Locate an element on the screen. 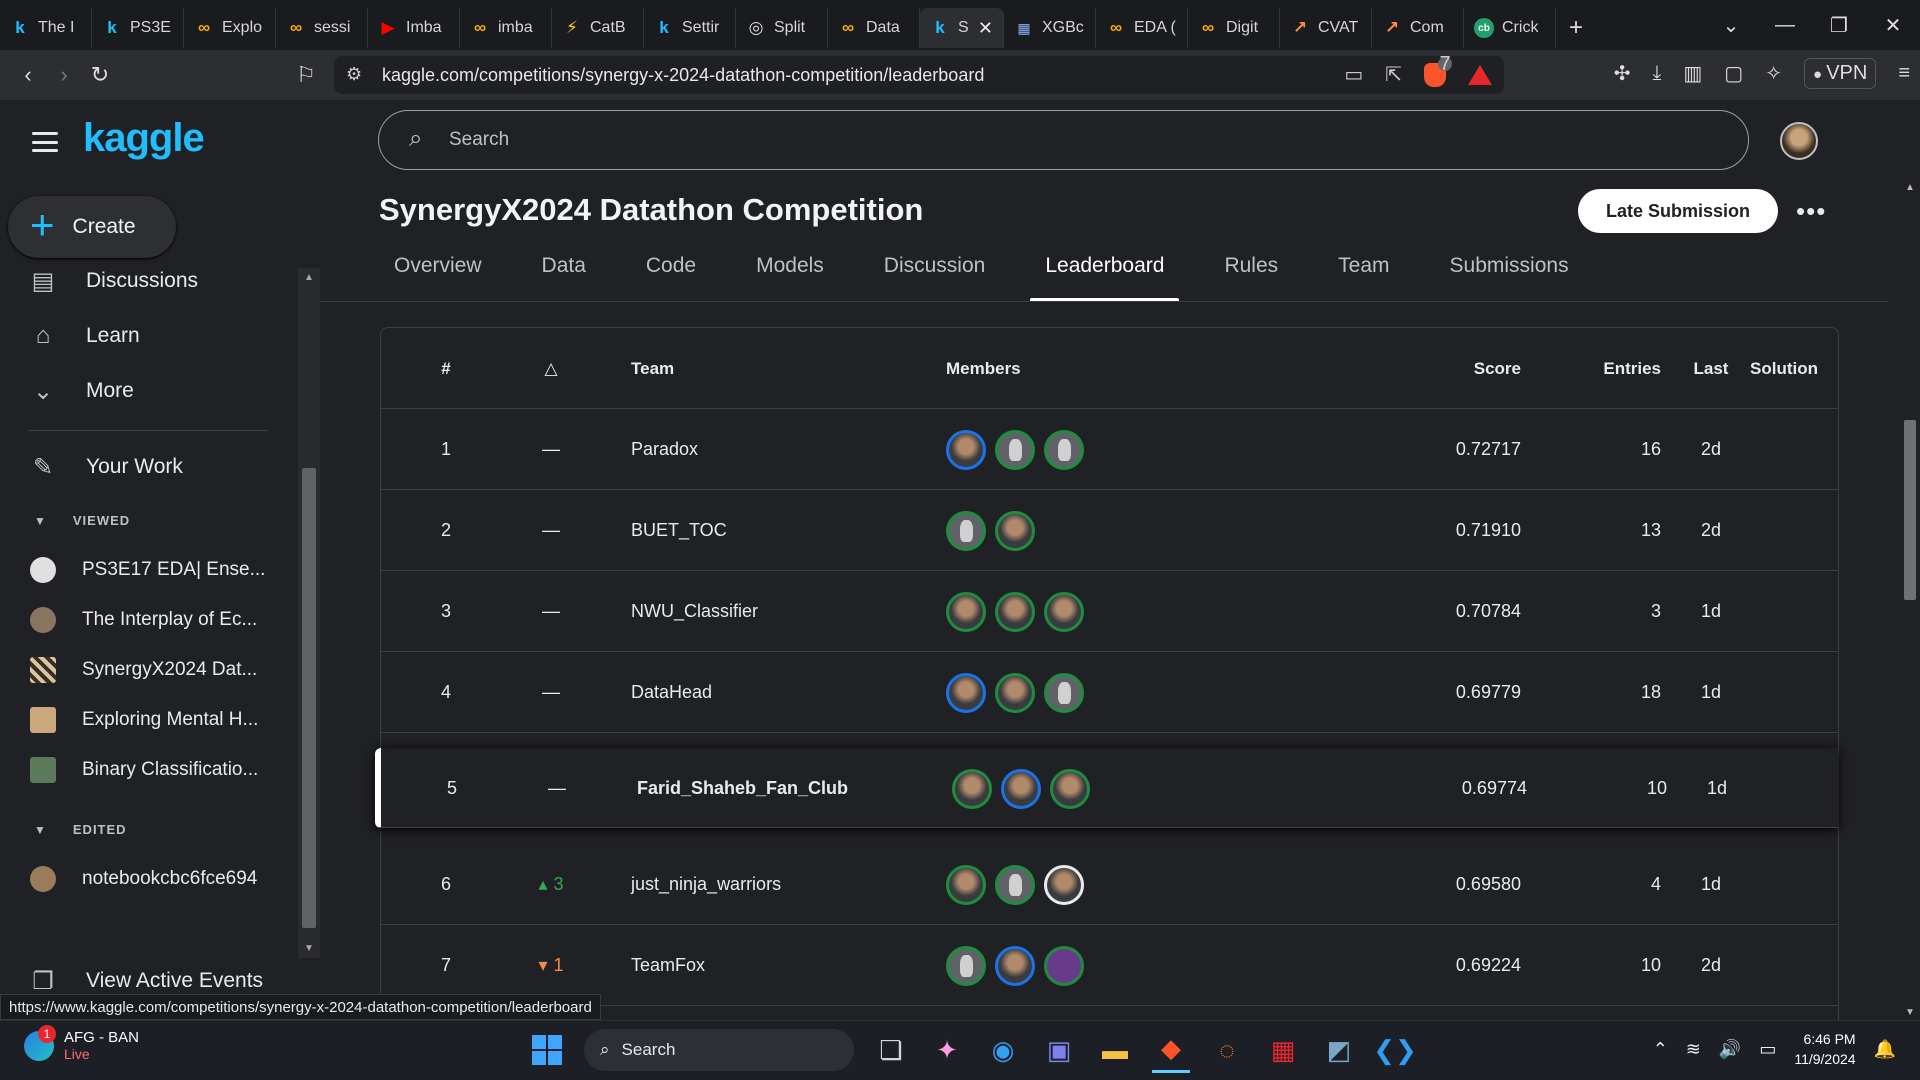  file-explorer-icon: ▬ is located at coordinates (1115, 1050).